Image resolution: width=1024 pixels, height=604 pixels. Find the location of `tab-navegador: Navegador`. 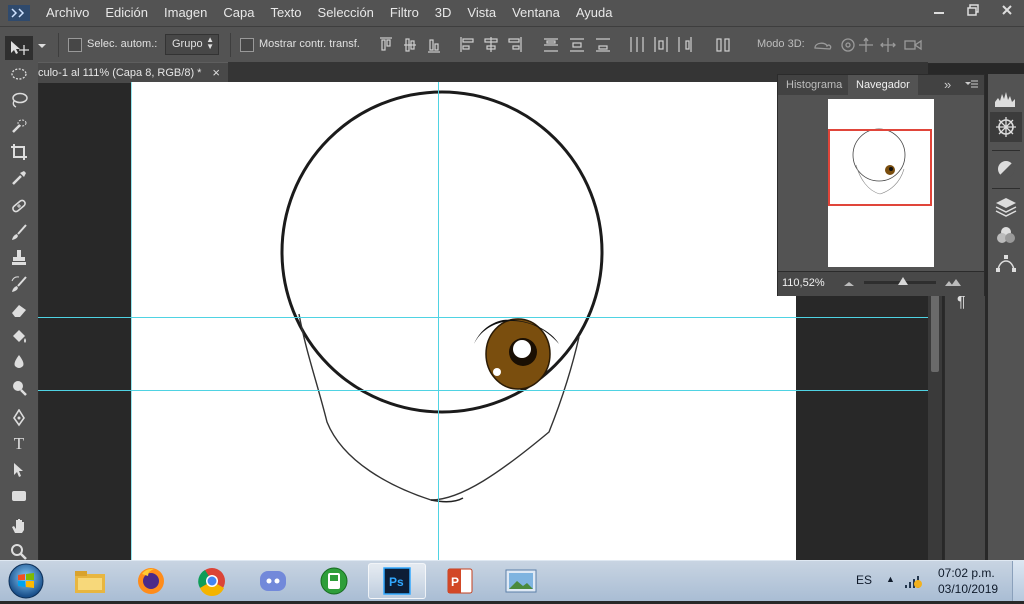

tab-navegador: Navegador is located at coordinates (883, 85).